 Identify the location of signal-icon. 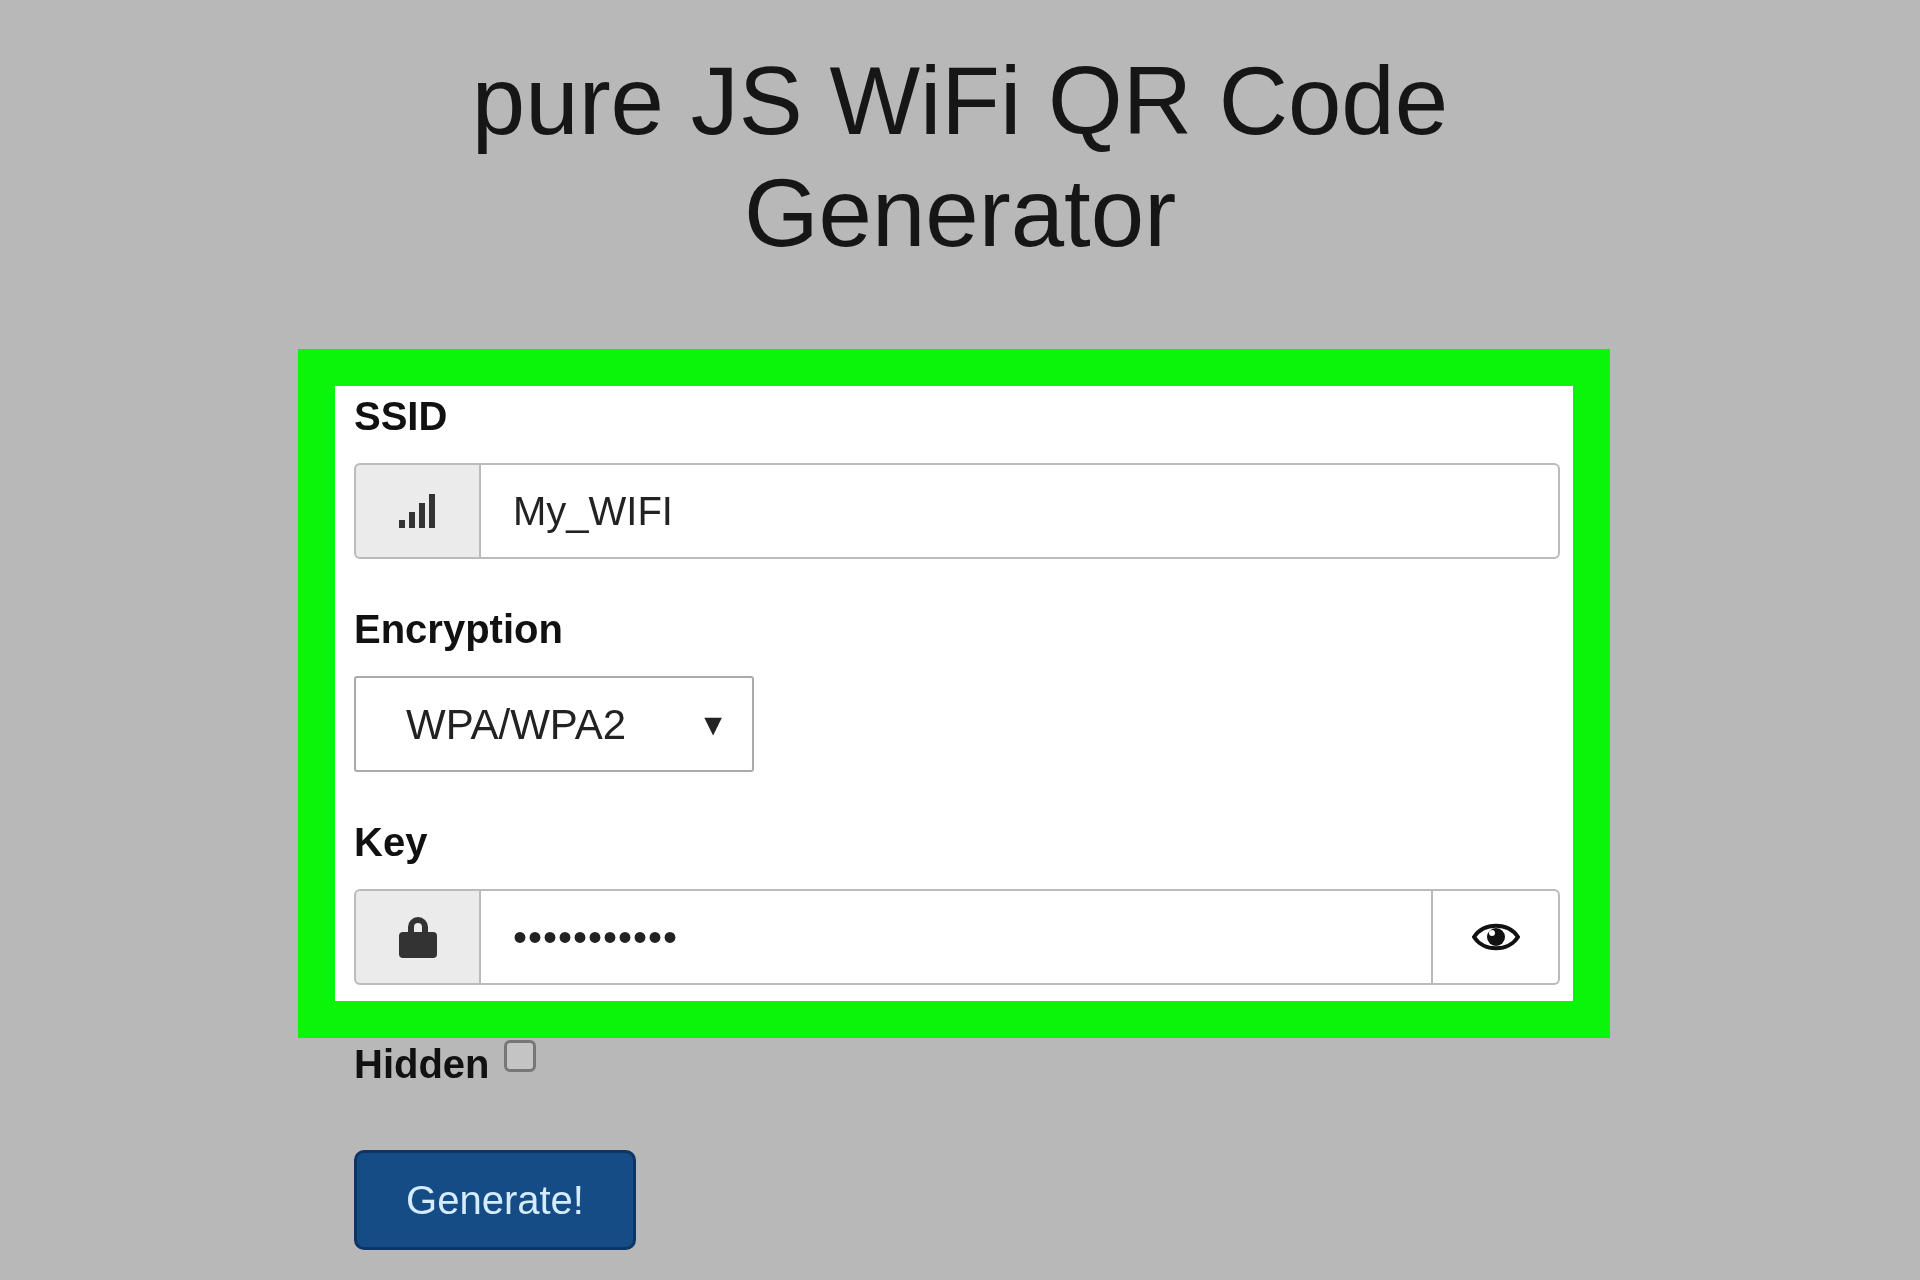
(417, 511).